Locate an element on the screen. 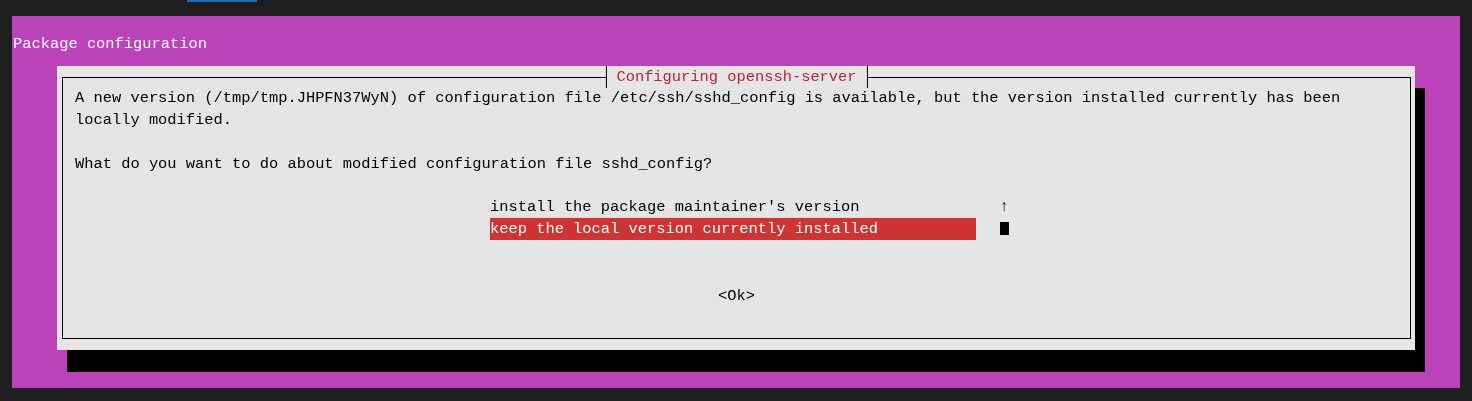  scrollbar-thumb is located at coordinates (1004, 228).